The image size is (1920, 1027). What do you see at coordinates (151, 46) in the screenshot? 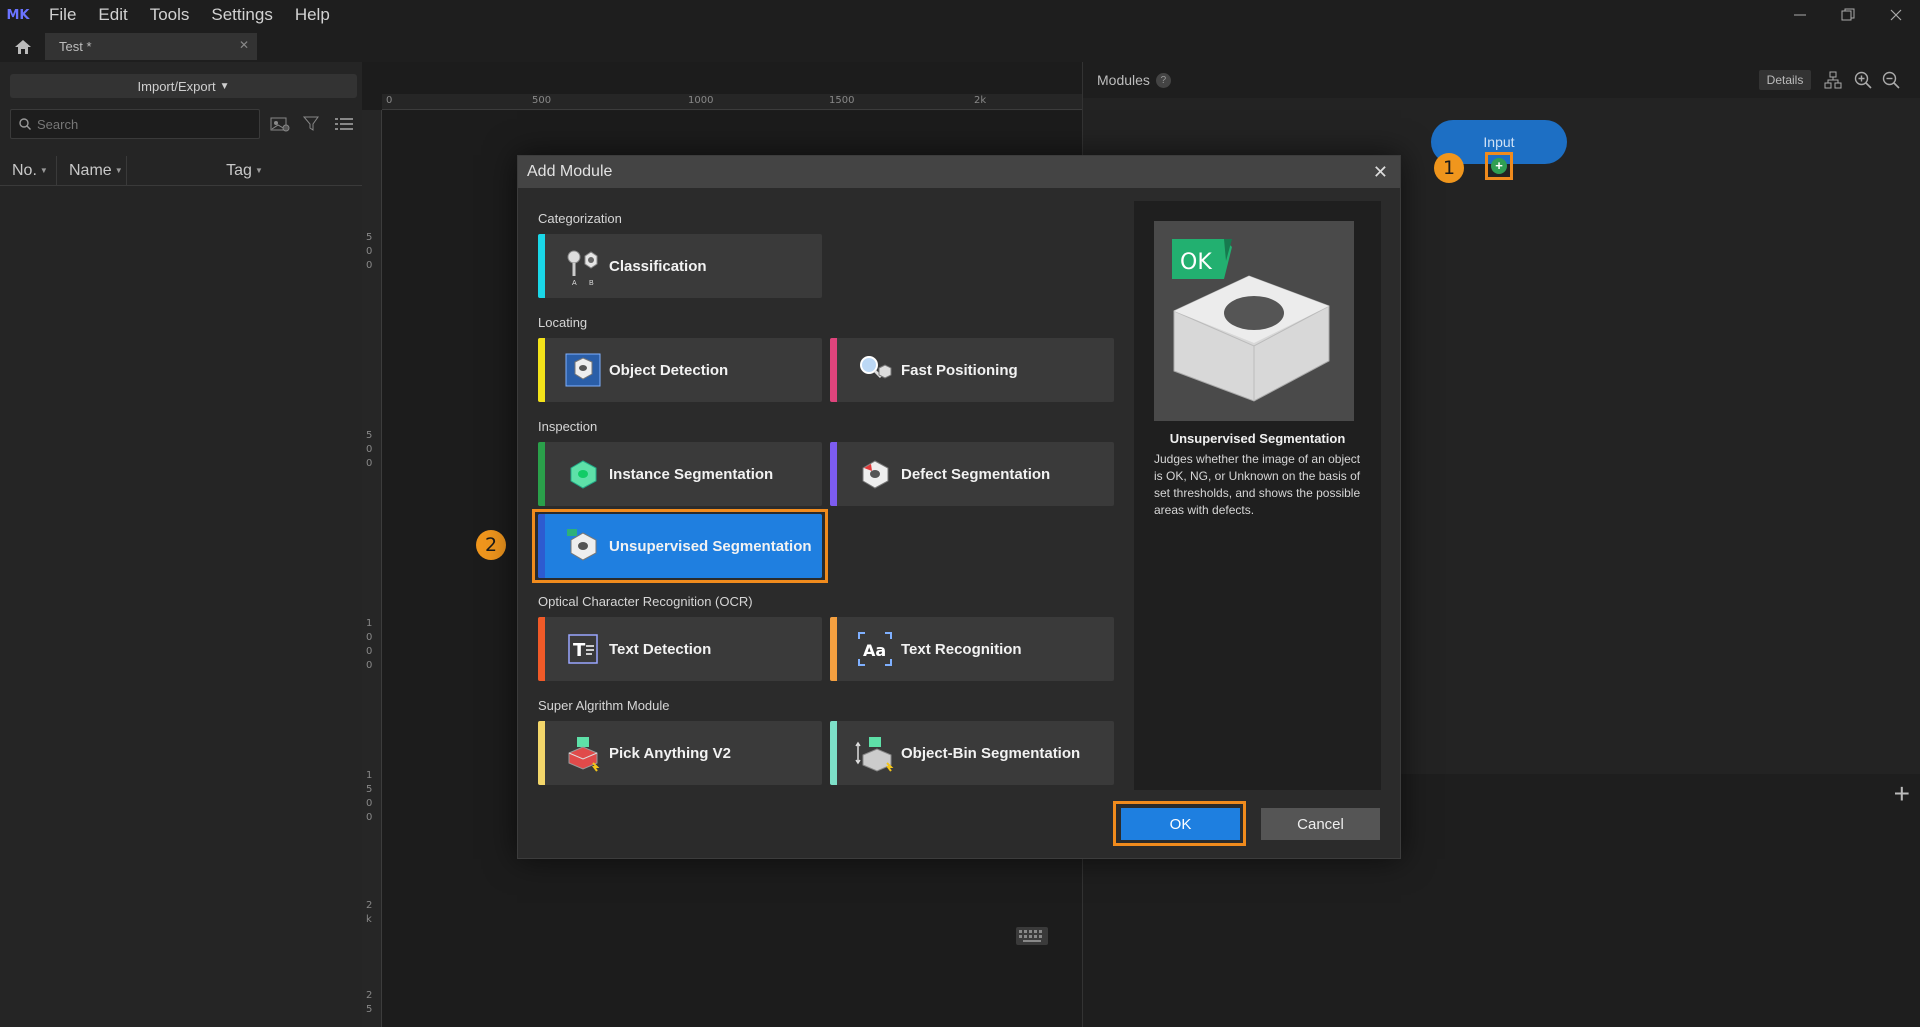
I see `tab-test: Test * ✕` at bounding box center [151, 46].